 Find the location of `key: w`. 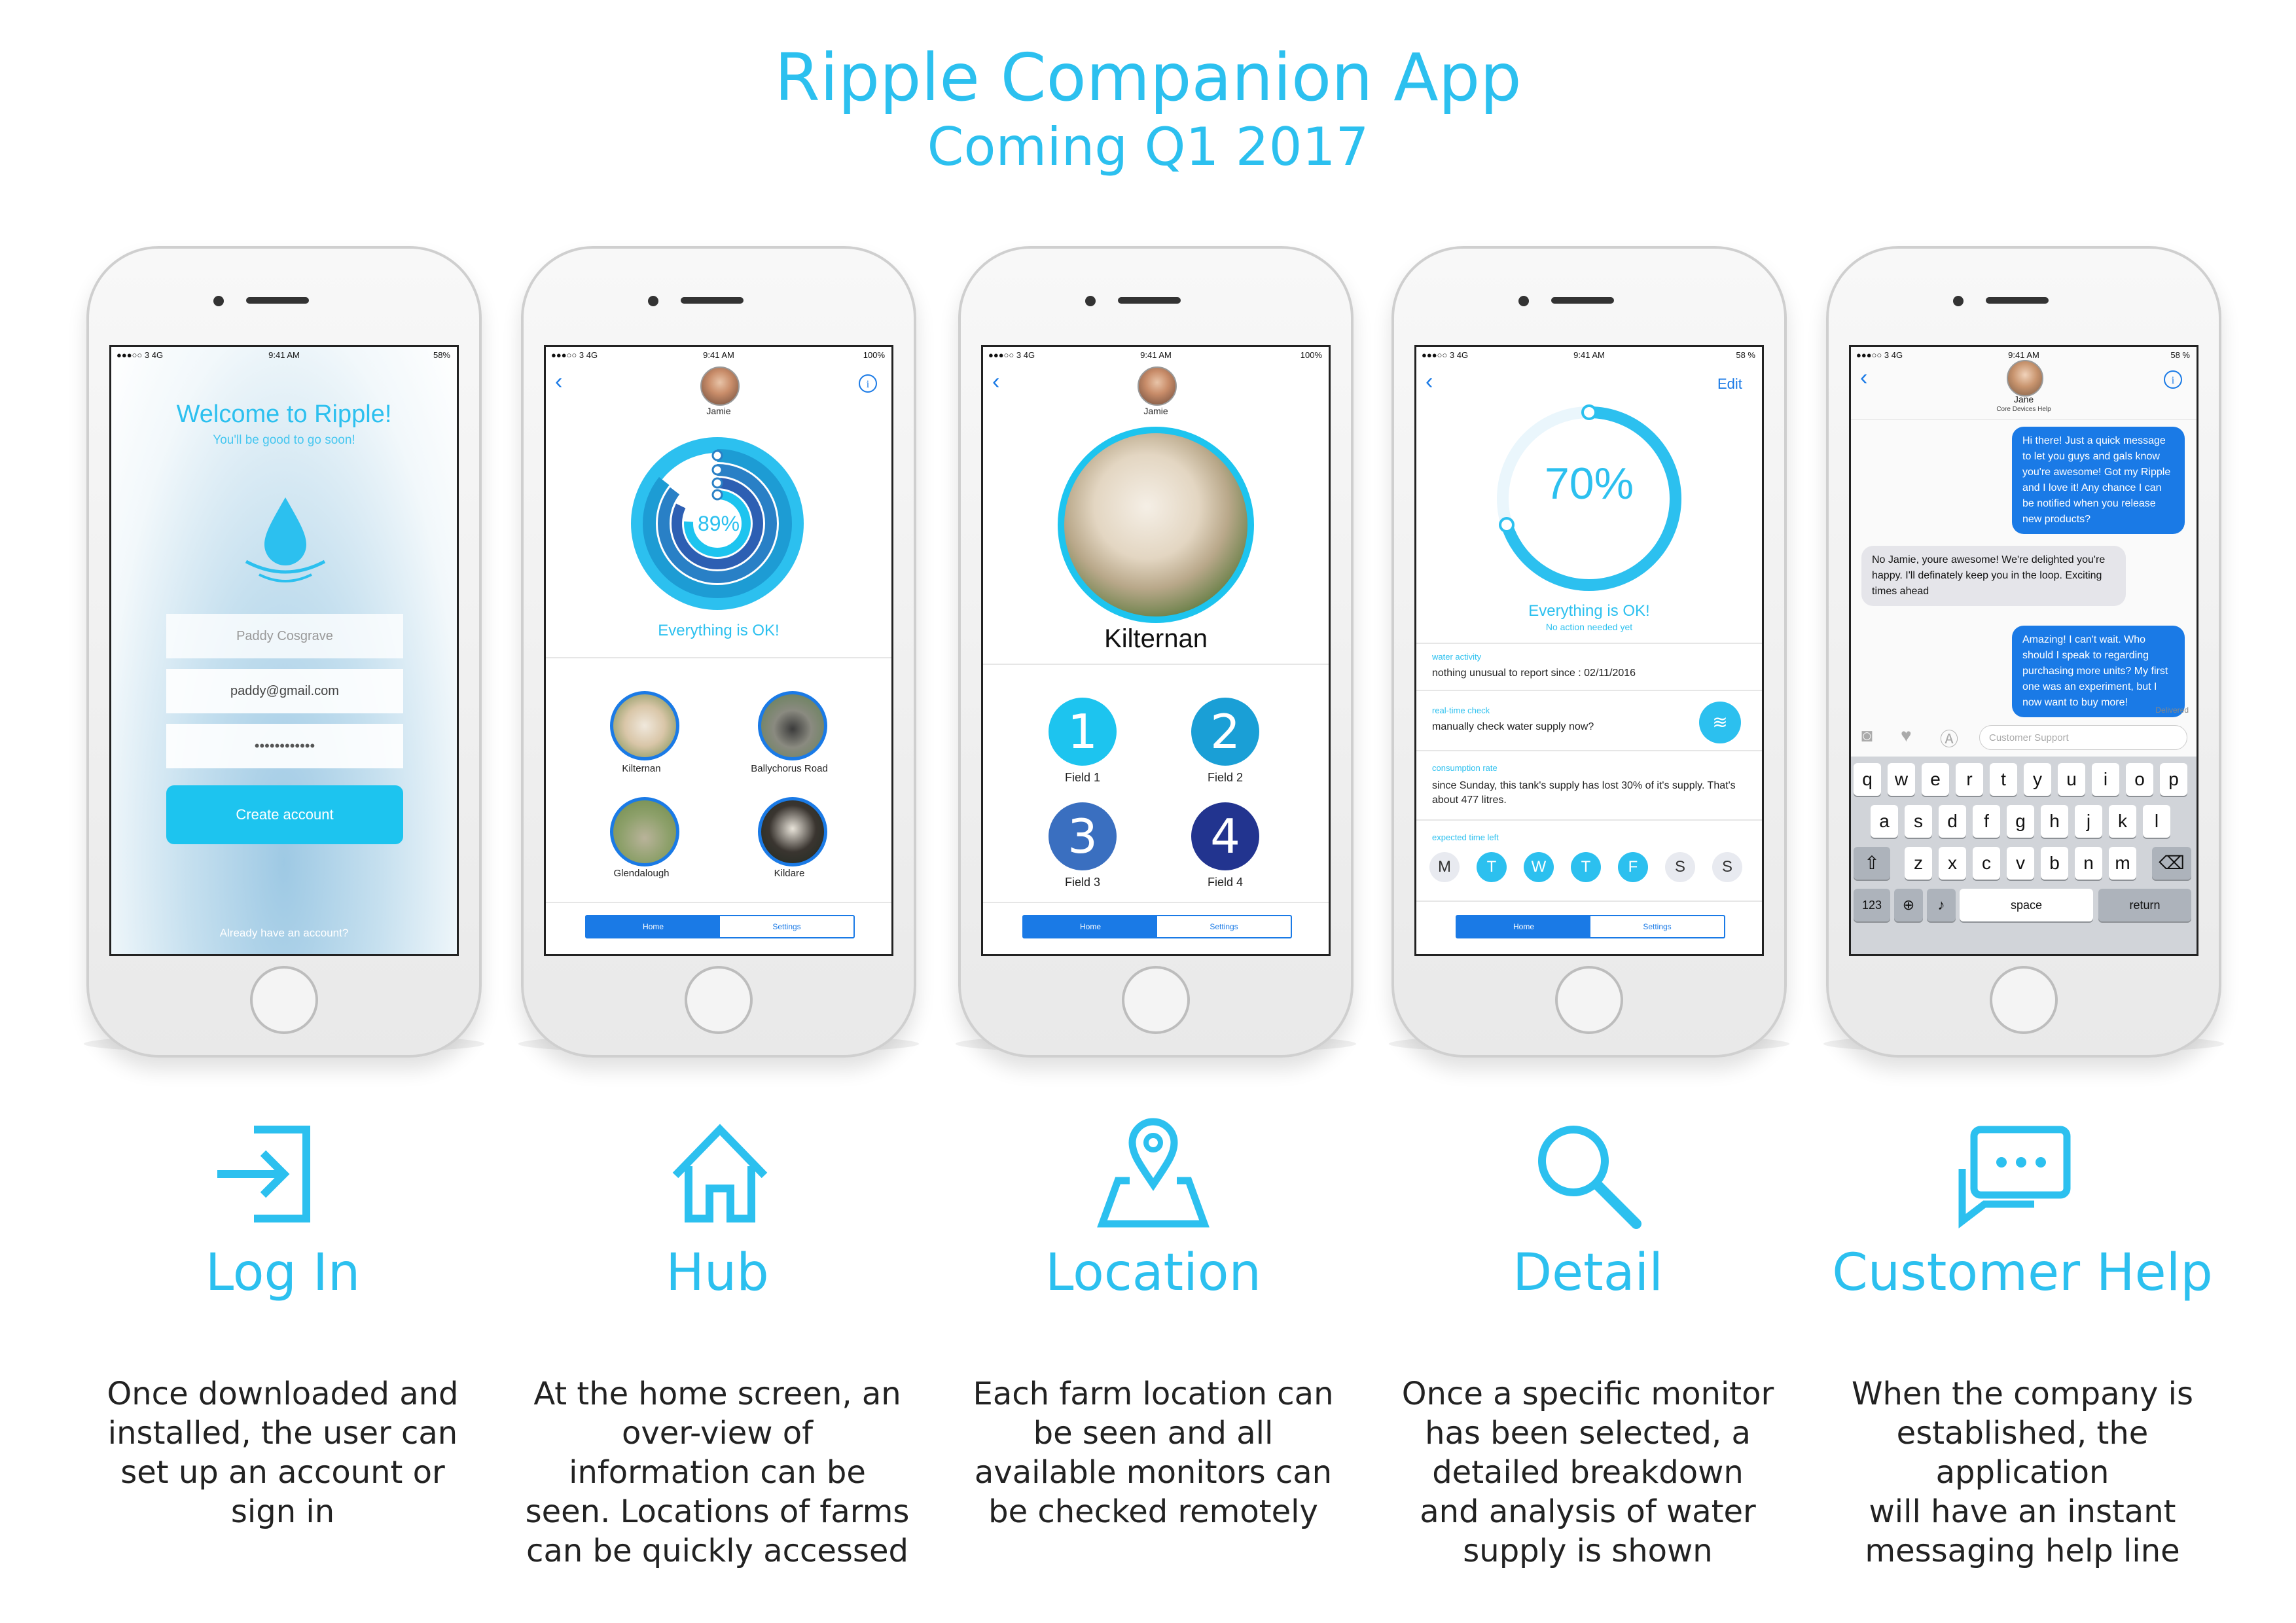

key: w is located at coordinates (1901, 779).